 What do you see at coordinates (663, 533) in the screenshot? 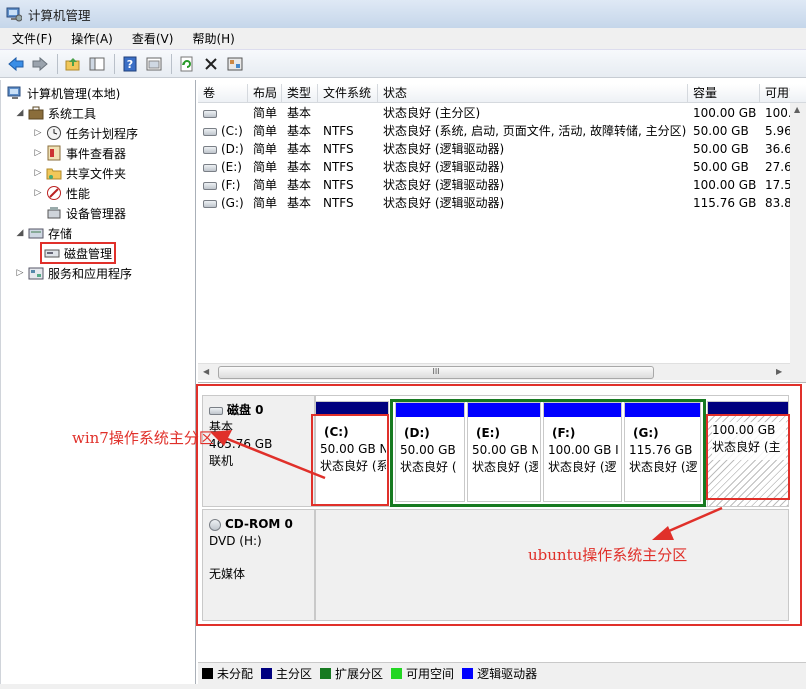
I see `annotation-arrowhead-ubuntu` at bounding box center [663, 533].